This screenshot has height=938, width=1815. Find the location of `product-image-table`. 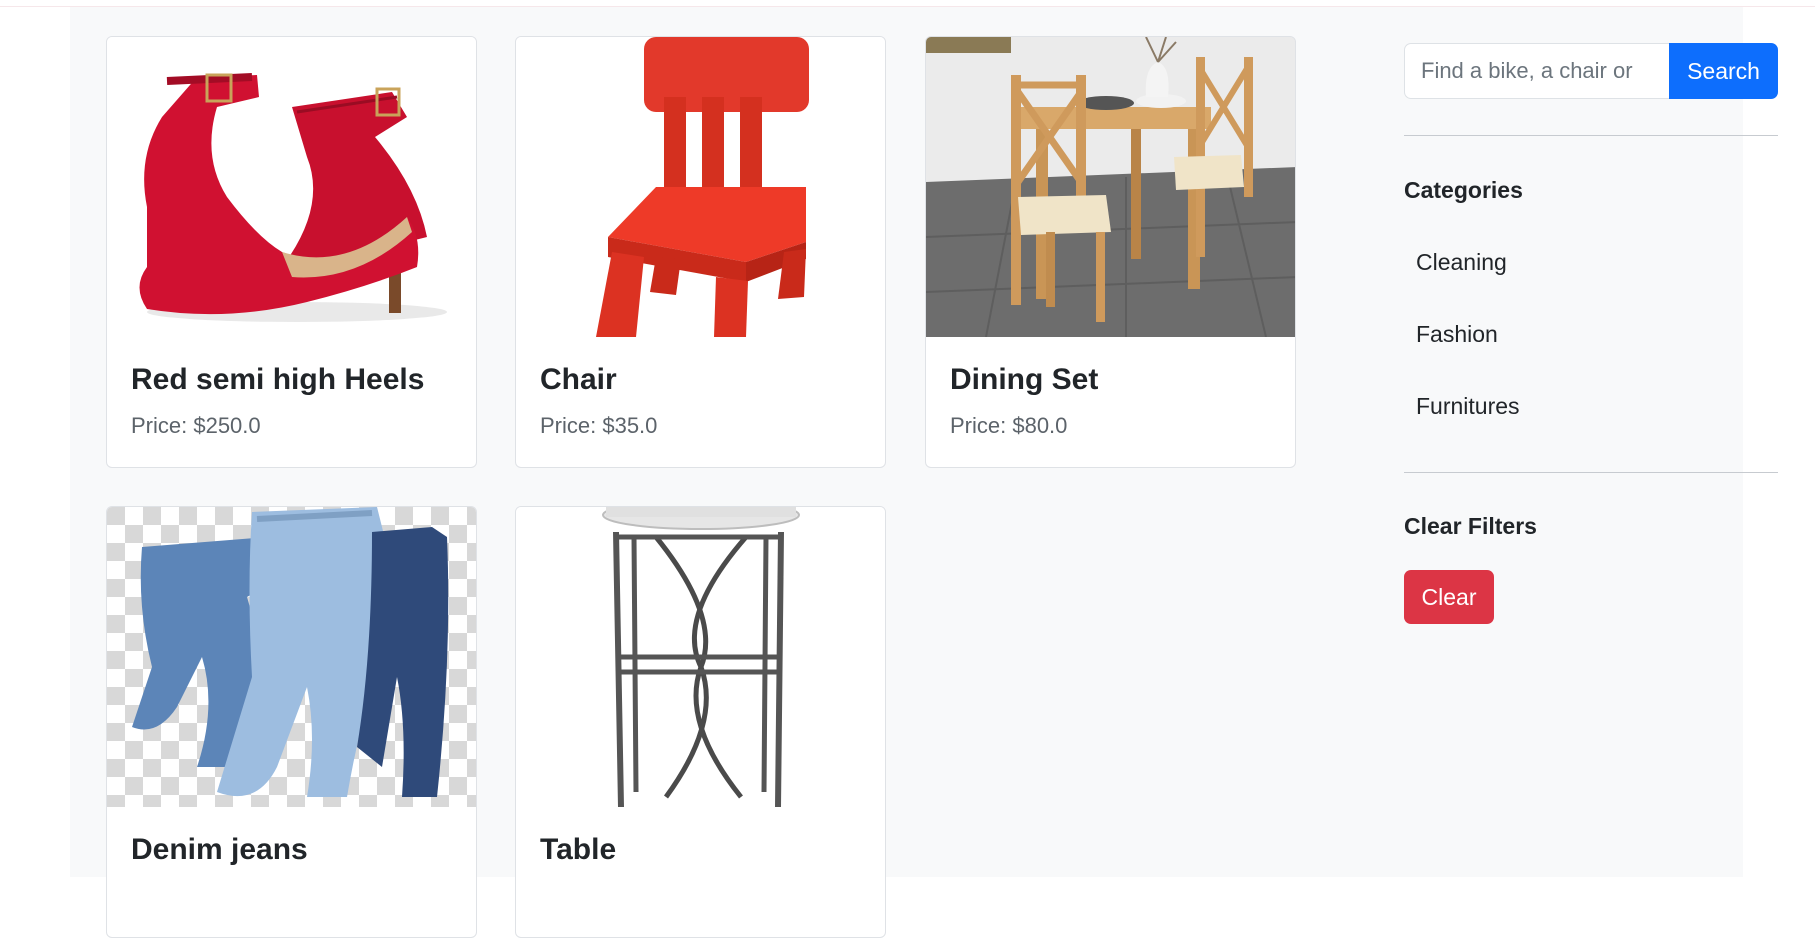

product-image-table is located at coordinates (700, 657).